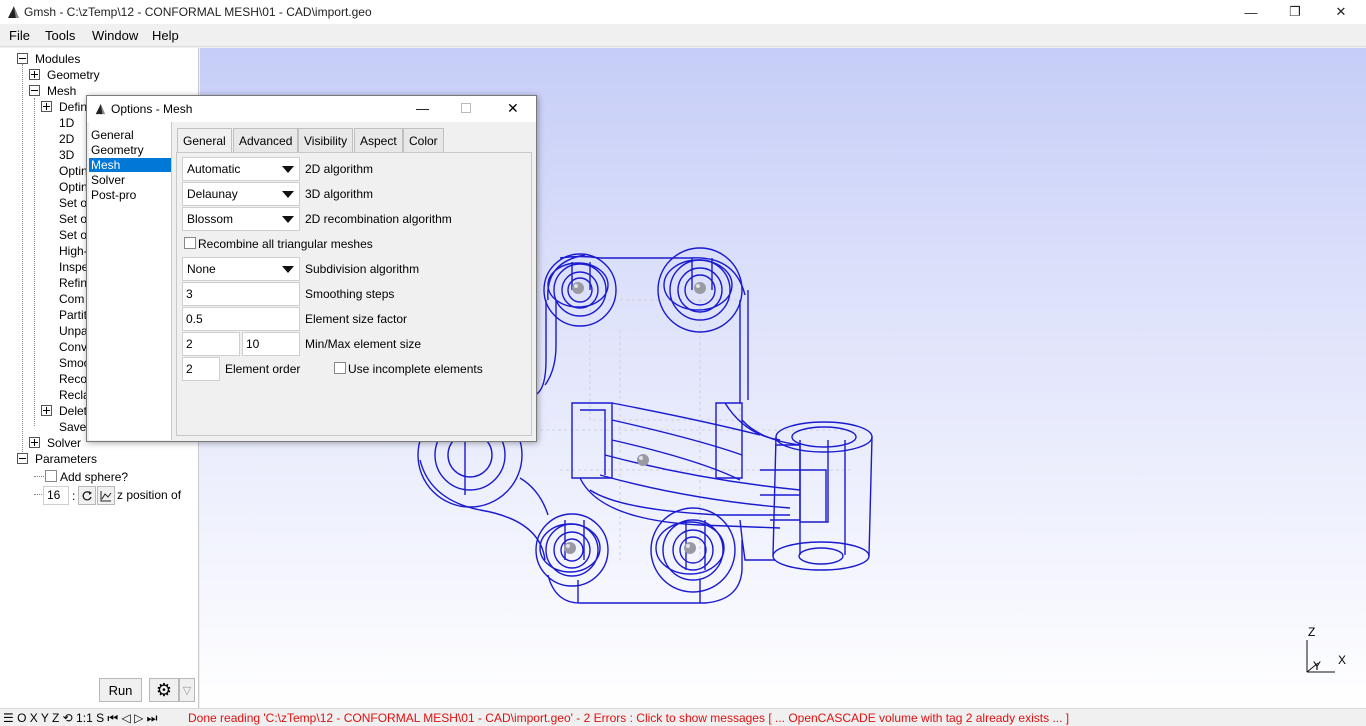  I want to click on tree-mesh-set-order-2: Set o, so click(73, 219).